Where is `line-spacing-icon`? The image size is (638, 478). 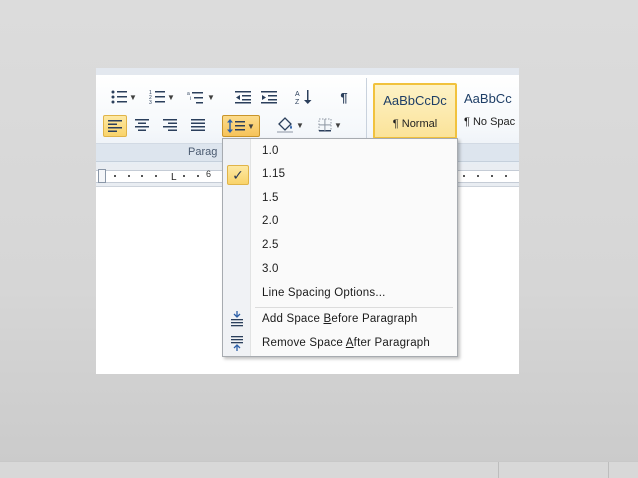 line-spacing-icon is located at coordinates (236, 126).